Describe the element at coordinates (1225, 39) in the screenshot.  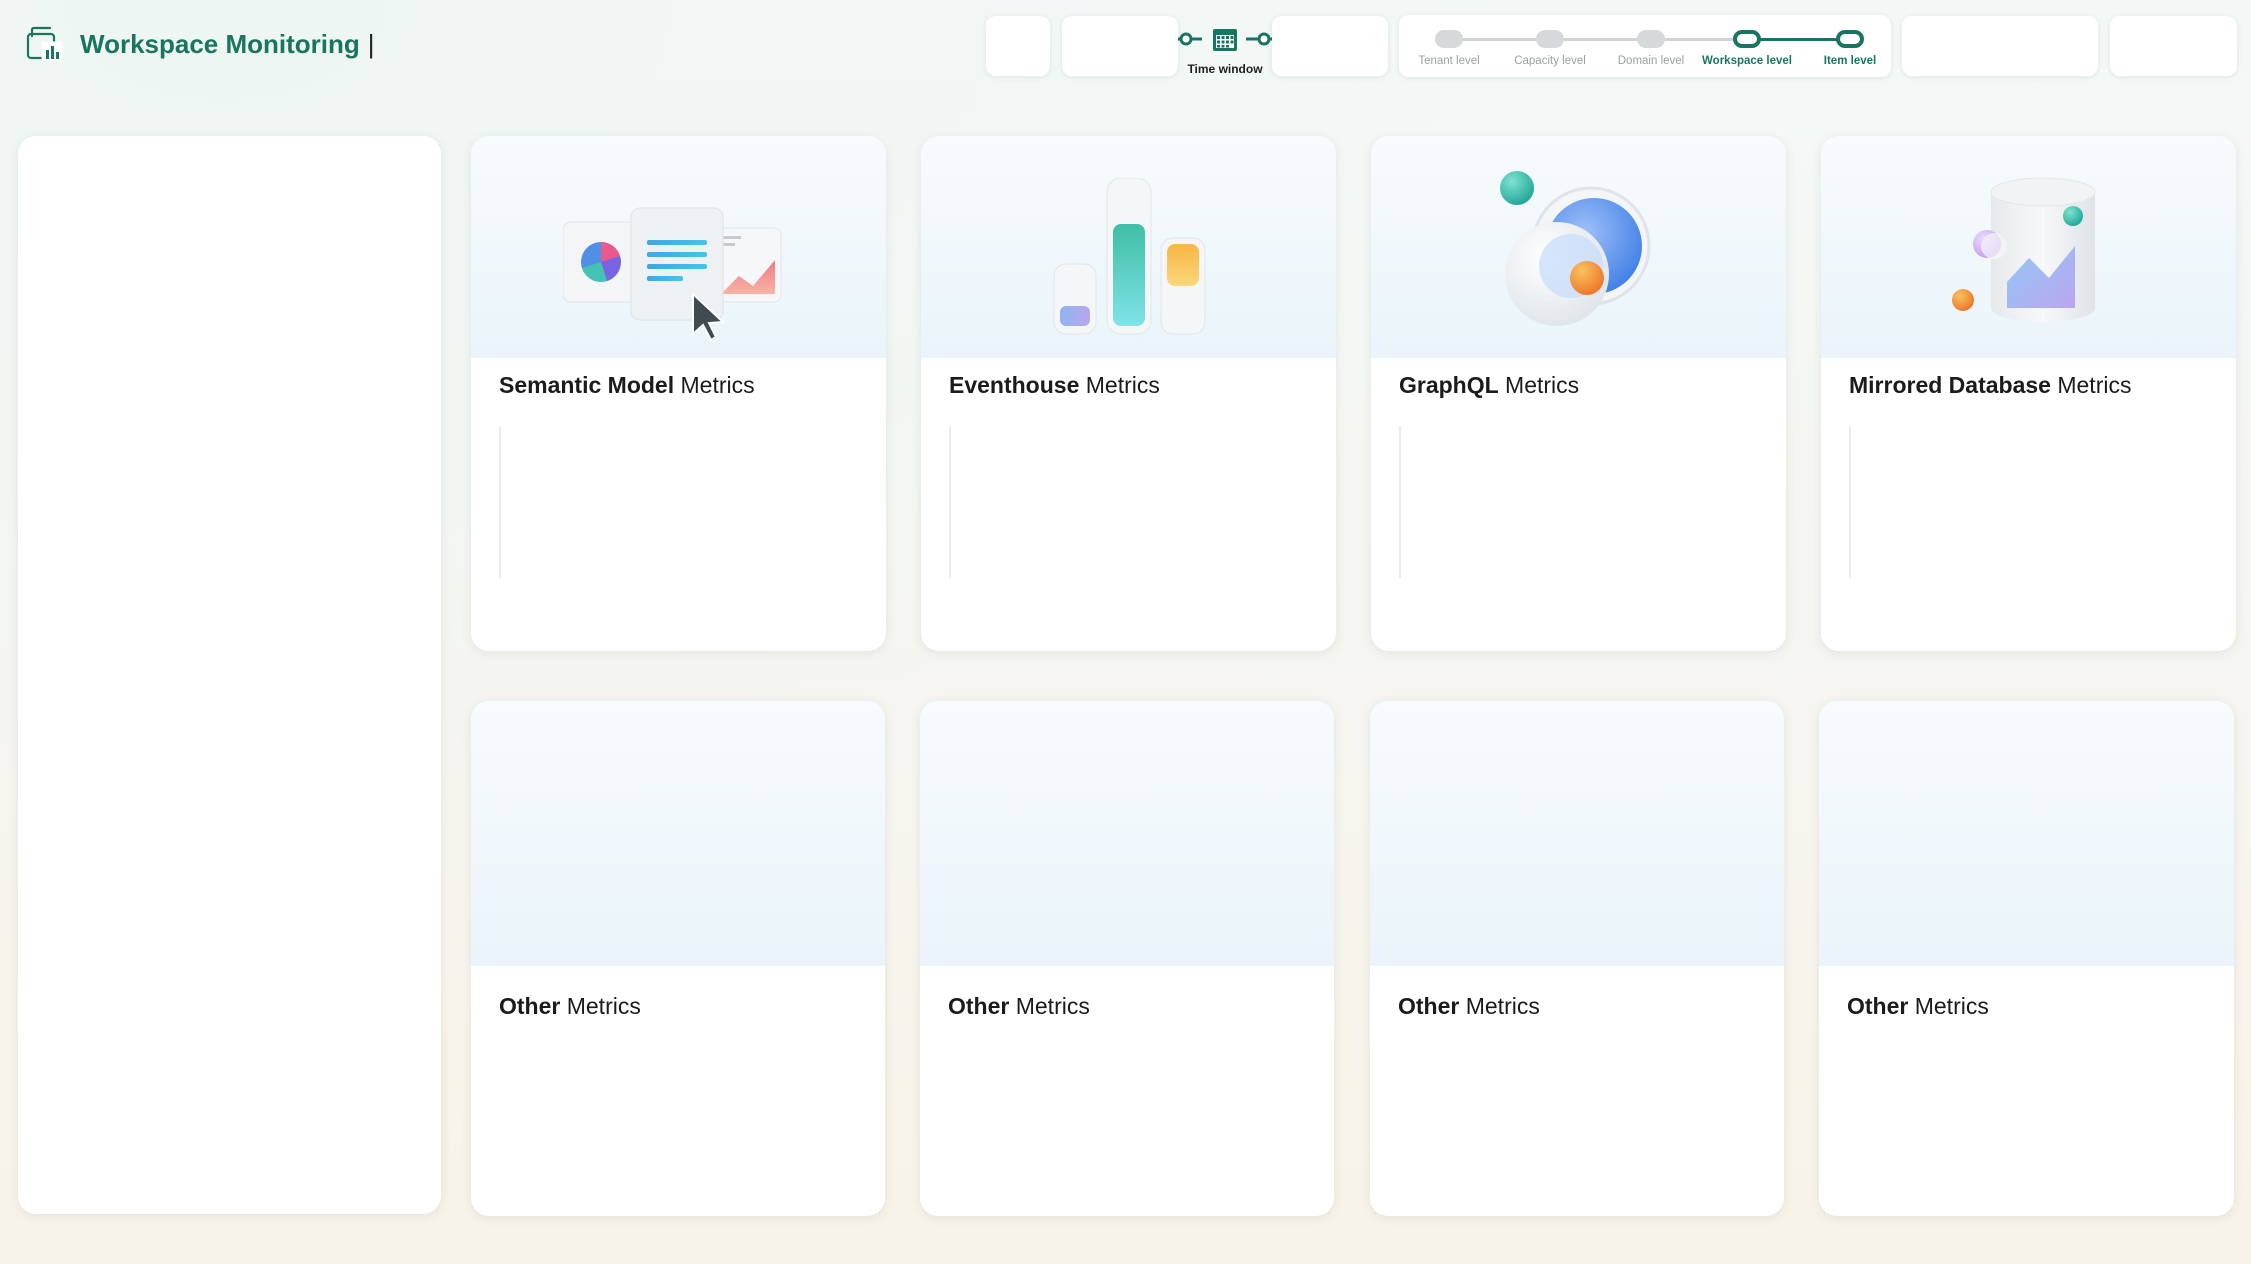
I see `calendar-icon` at that location.